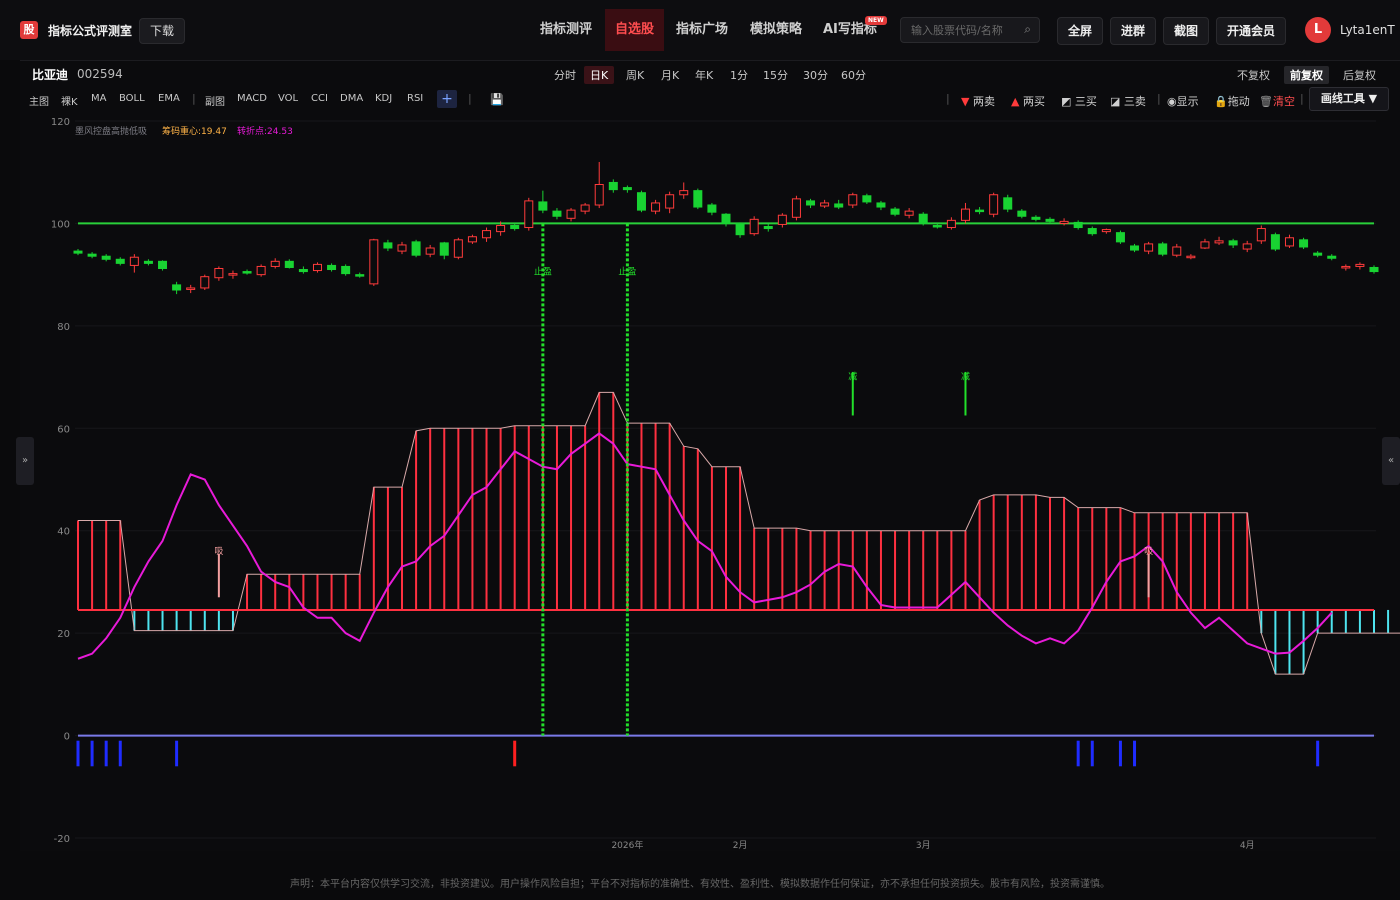 This screenshot has width=1400, height=900. Describe the element at coordinates (67, 737) in the screenshot. I see `y-tick-label: 0` at that location.